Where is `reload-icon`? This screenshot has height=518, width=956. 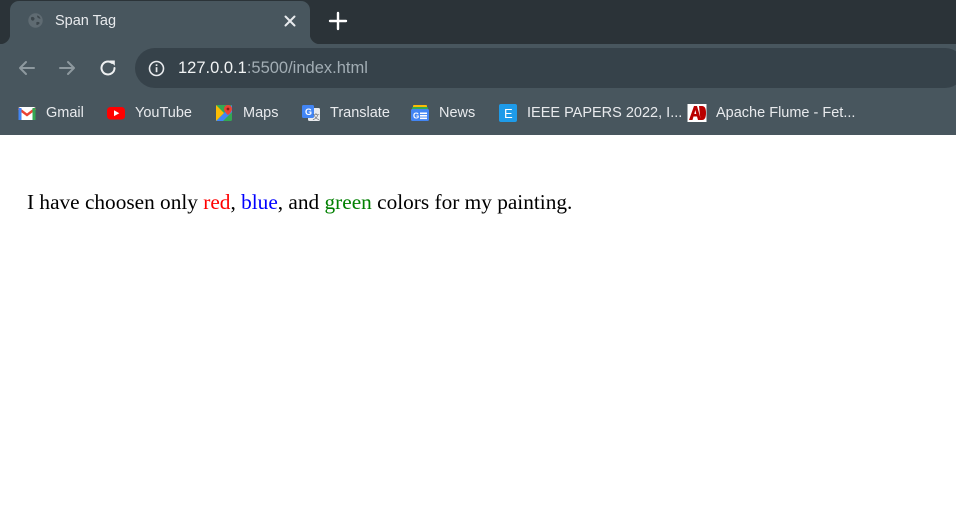
reload-icon is located at coordinates (108, 68).